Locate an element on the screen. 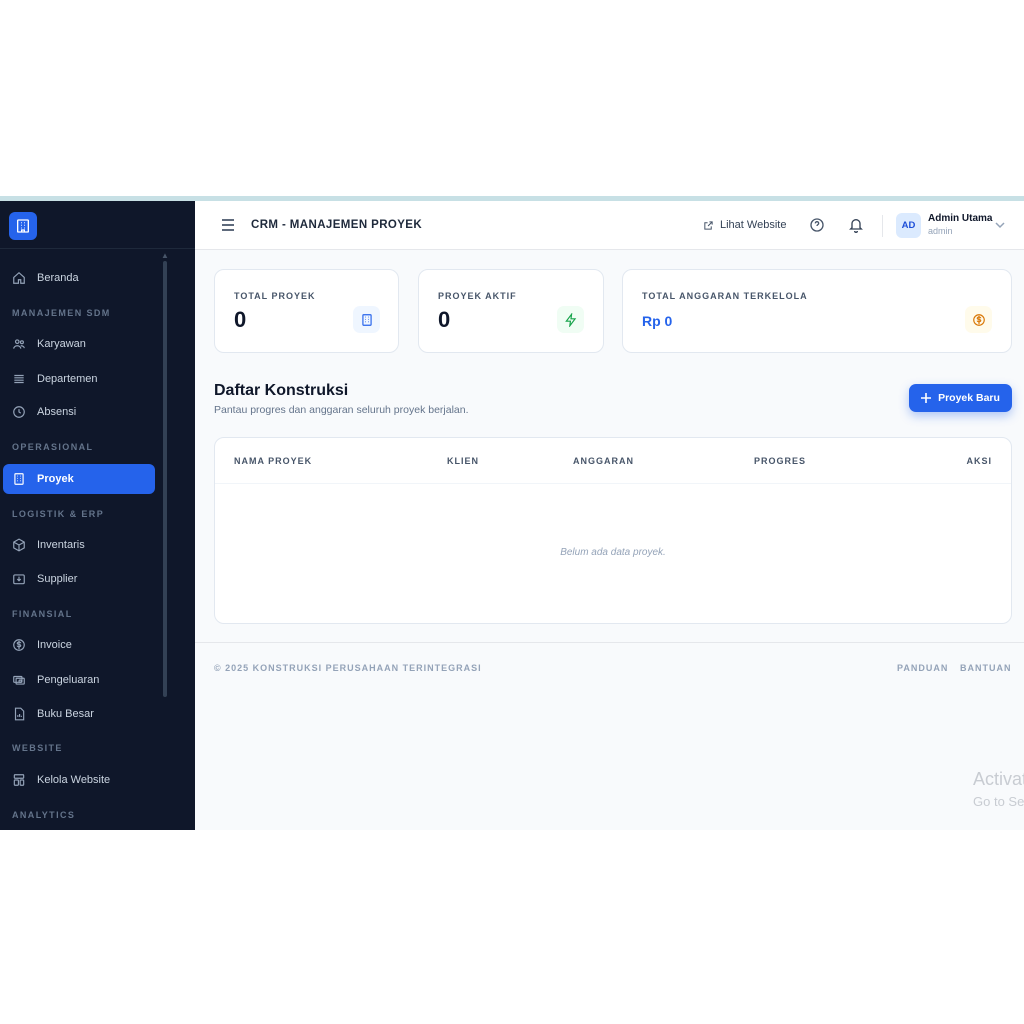 The image size is (1024, 1024). section-analytics: ANALYTICS is located at coordinates (44, 815).